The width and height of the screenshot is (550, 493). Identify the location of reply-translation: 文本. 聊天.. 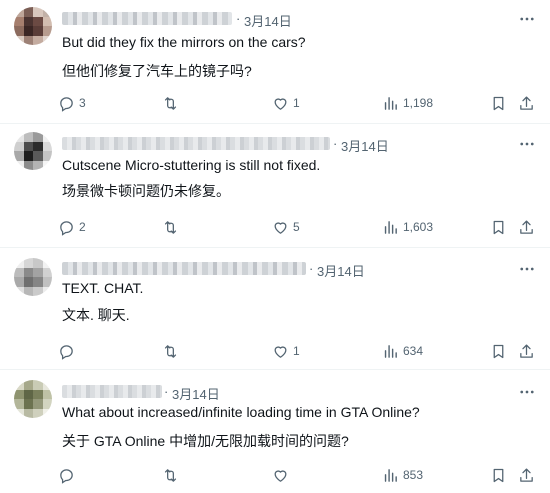
(96, 315).